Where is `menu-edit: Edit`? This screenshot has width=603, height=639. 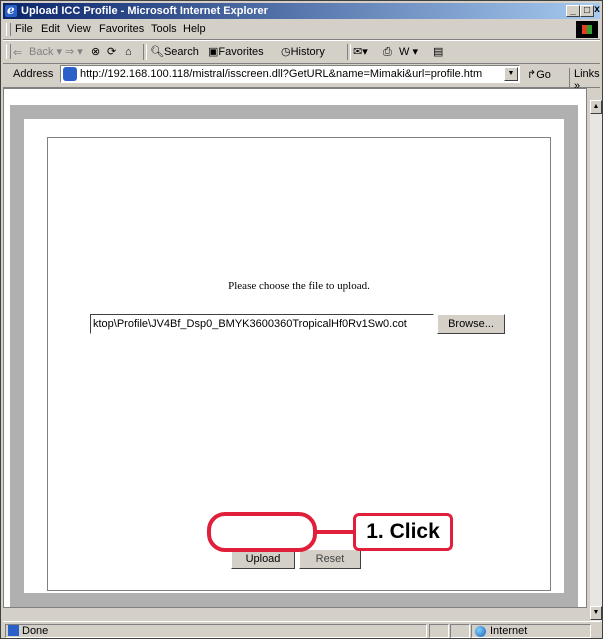
menu-edit: Edit is located at coordinates (50, 29).